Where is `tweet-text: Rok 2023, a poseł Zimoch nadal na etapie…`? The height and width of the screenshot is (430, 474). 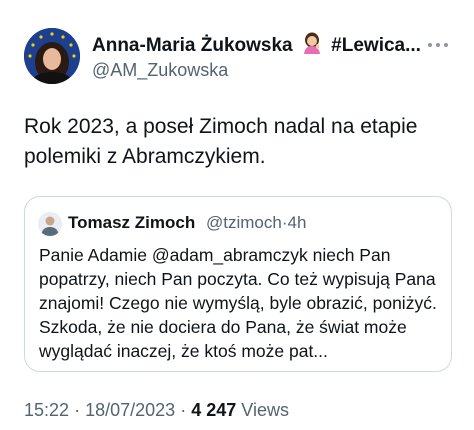
tweet-text: Rok 2023, a poseł Zimoch nadal na etapie… is located at coordinates (221, 141).